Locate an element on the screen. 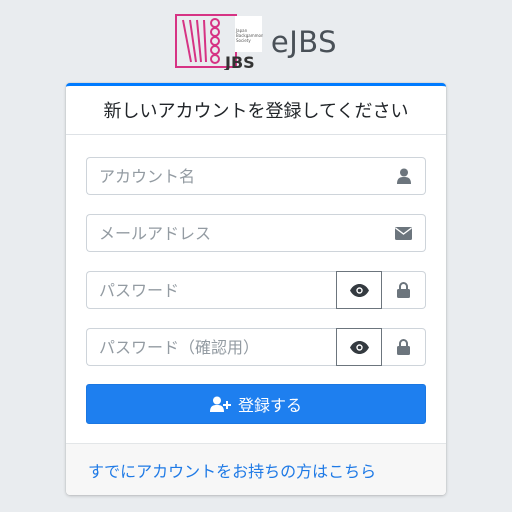 Image resolution: width=512 pixels, height=512 pixels. password-input is located at coordinates (211, 290).